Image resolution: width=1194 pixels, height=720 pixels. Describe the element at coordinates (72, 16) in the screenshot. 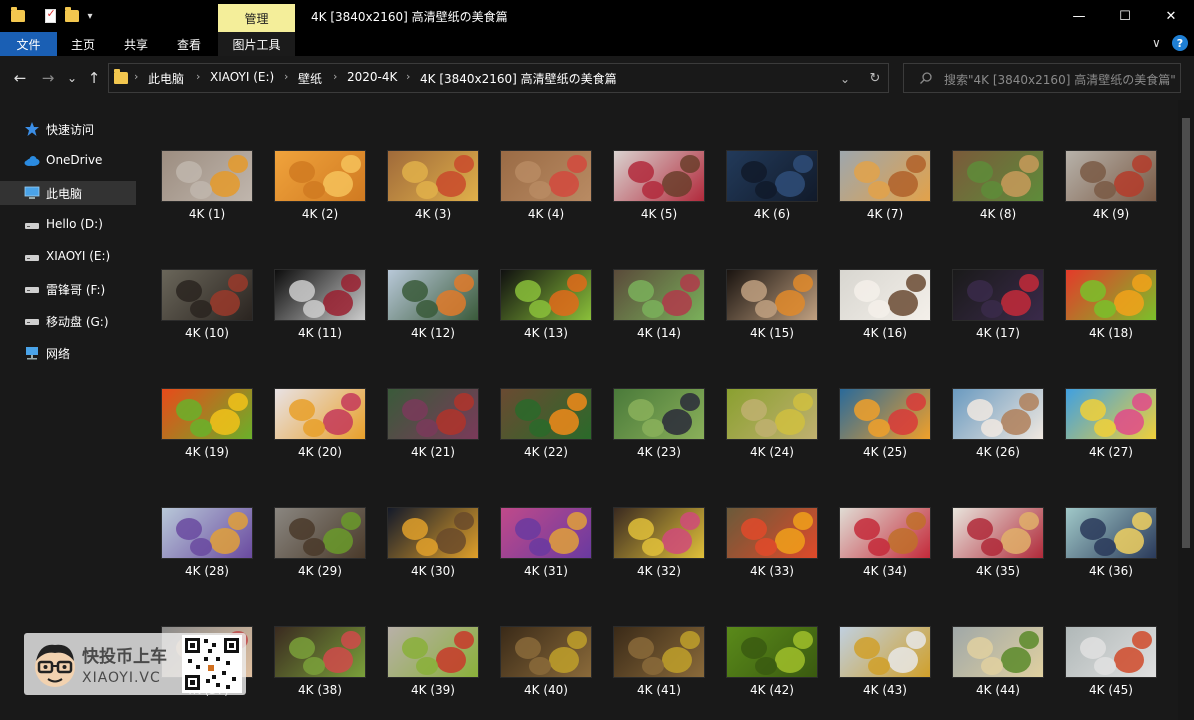

I see `new-folder-icon` at that location.